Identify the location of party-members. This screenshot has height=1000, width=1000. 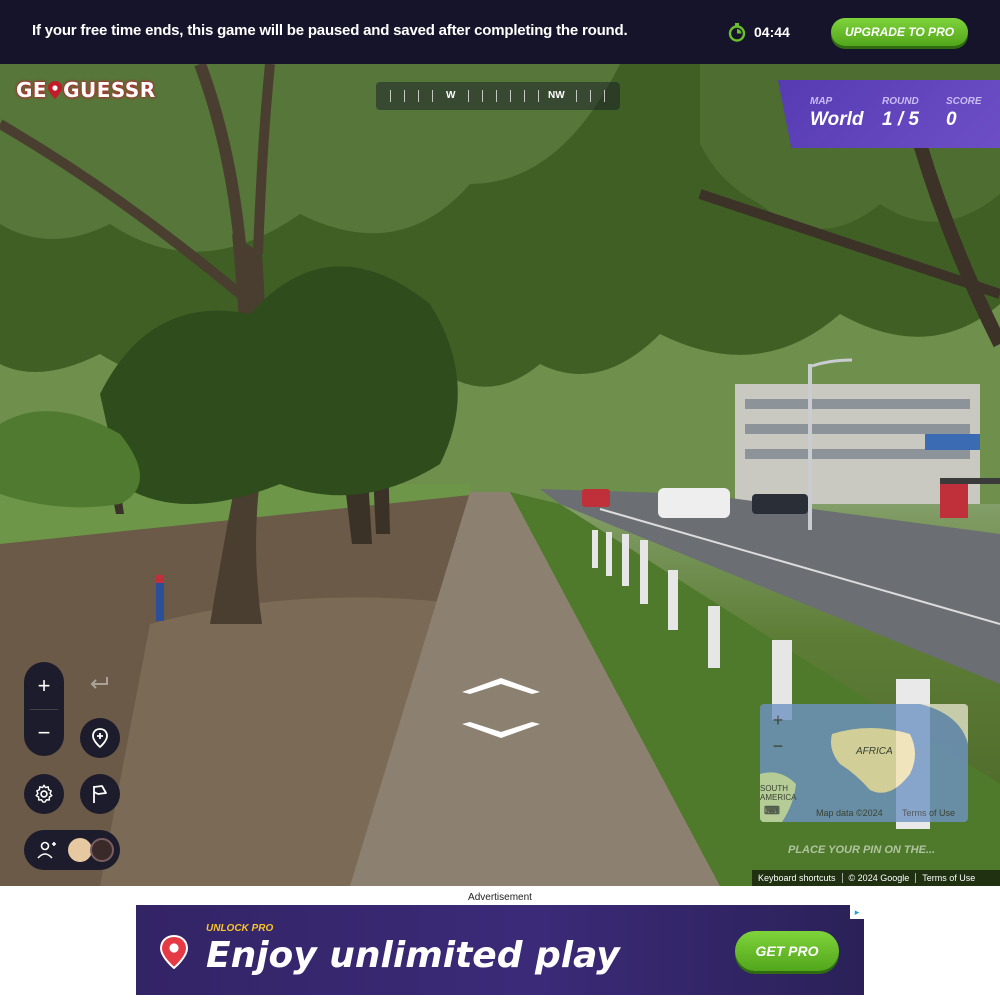
(72, 850).